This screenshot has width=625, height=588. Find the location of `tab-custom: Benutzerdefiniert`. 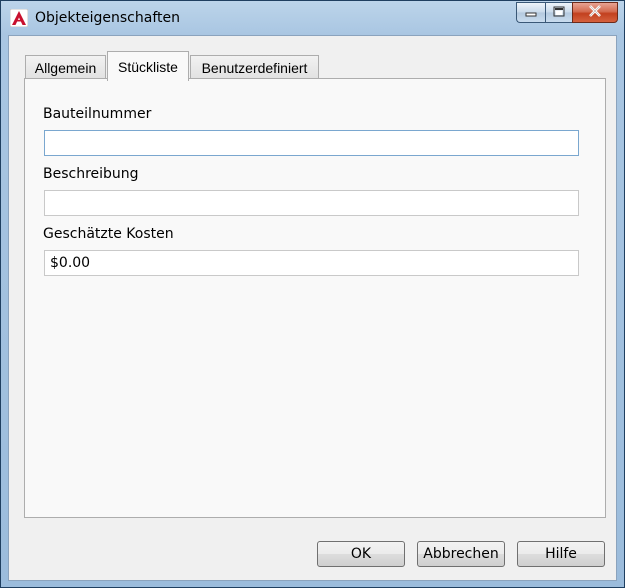

tab-custom: Benutzerdefiniert is located at coordinates (254, 67).